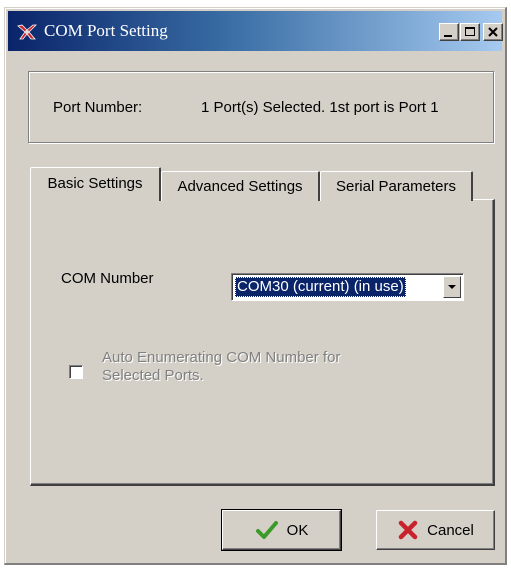  Describe the element at coordinates (240, 186) in the screenshot. I see `tab-advanced-settings: Advanced Settings` at that location.